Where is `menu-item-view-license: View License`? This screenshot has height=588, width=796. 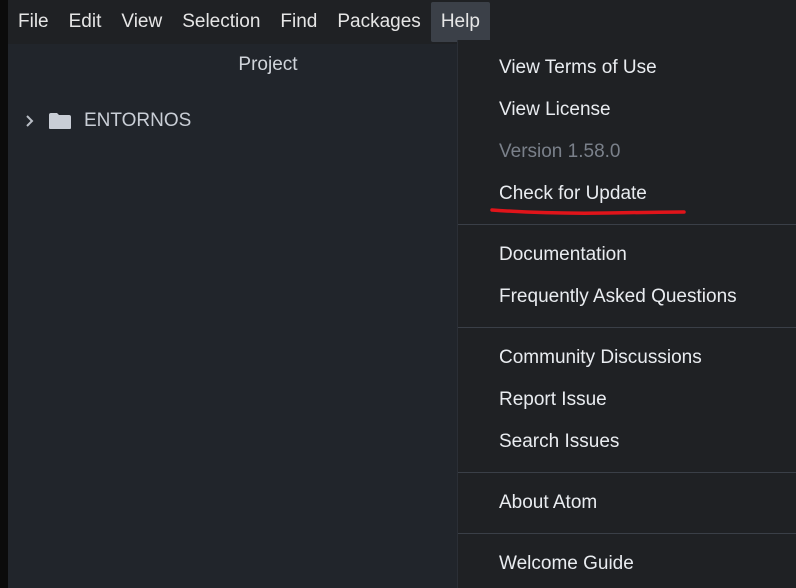
menu-item-view-license: View License is located at coordinates (627, 110).